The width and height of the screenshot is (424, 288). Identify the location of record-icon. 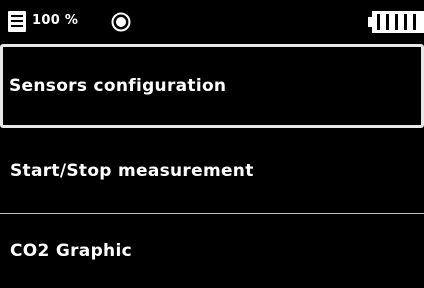
(121, 22).